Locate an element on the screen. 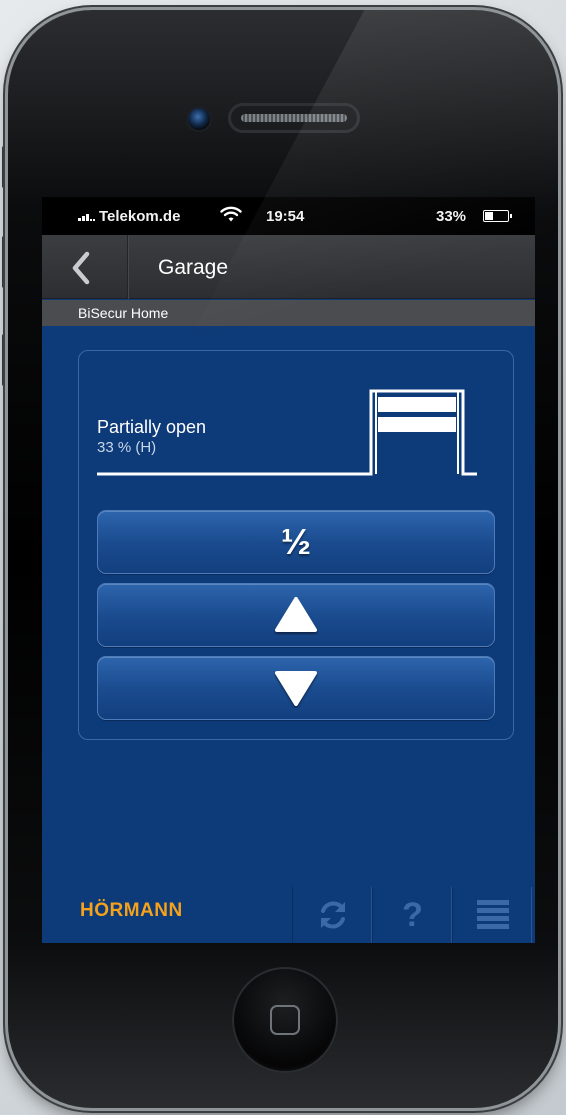 The width and height of the screenshot is (566, 1115). door-status: Partially open 33 % (H) is located at coordinates (151, 436).